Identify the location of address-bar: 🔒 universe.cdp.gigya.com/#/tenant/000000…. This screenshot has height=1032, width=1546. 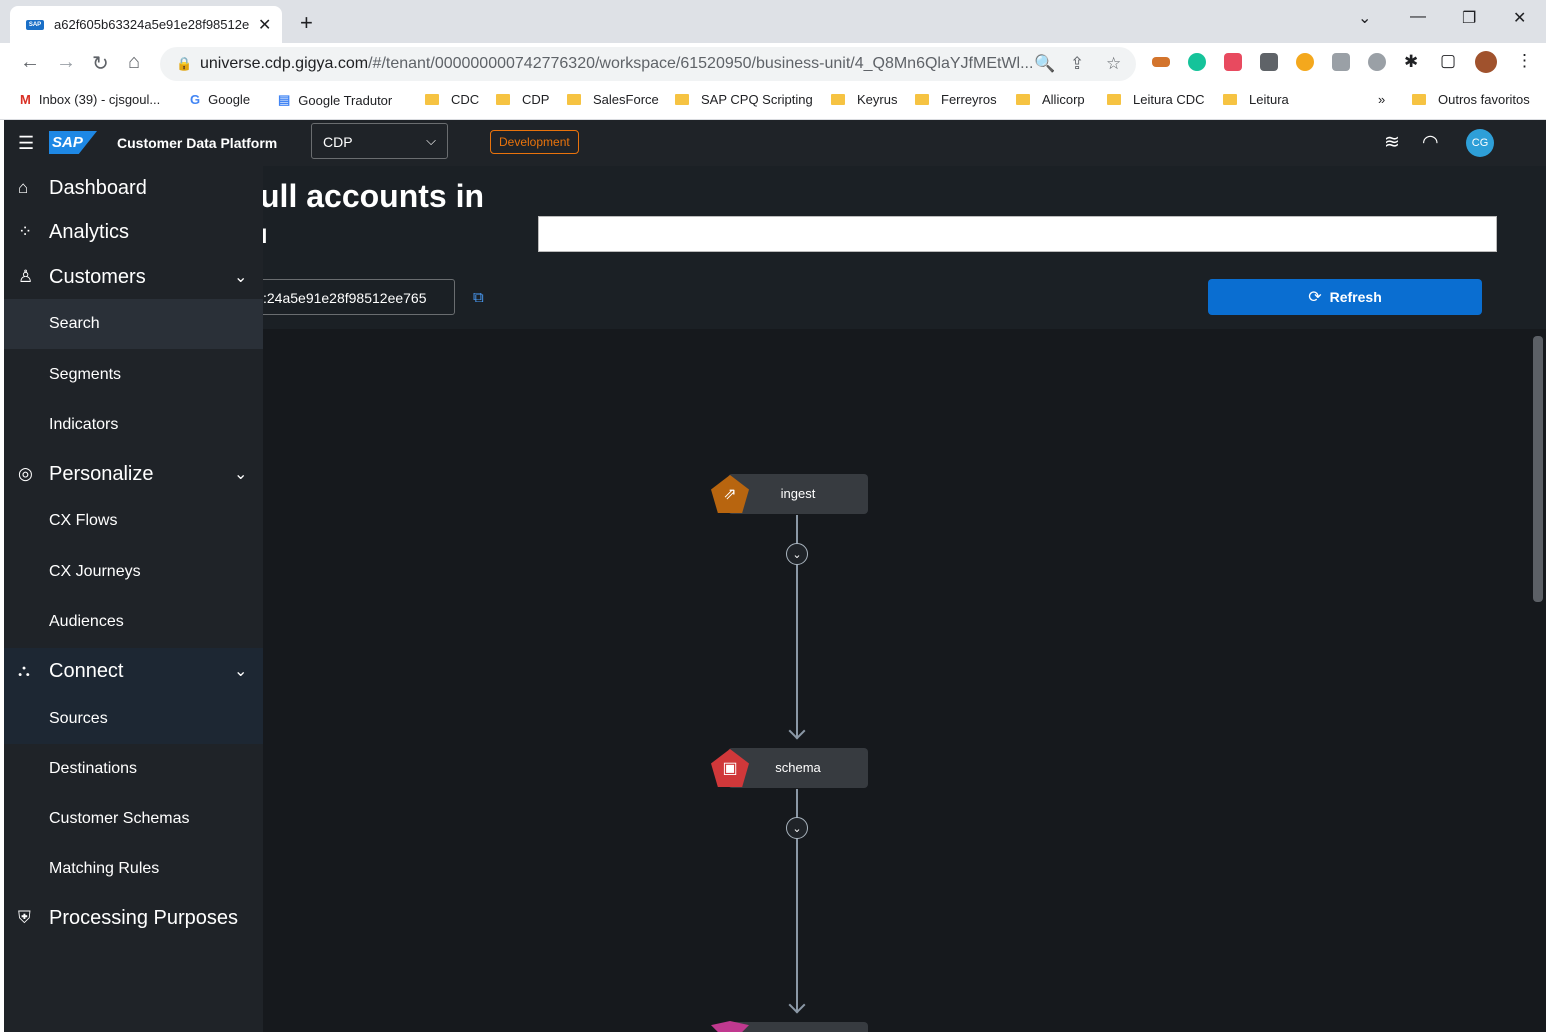
(648, 64).